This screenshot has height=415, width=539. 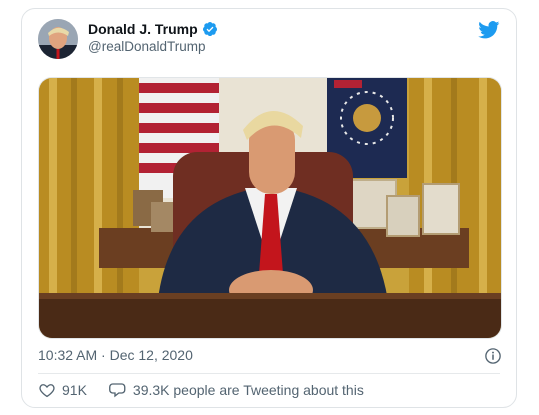 I want to click on avatar, so click(x=58, y=39).